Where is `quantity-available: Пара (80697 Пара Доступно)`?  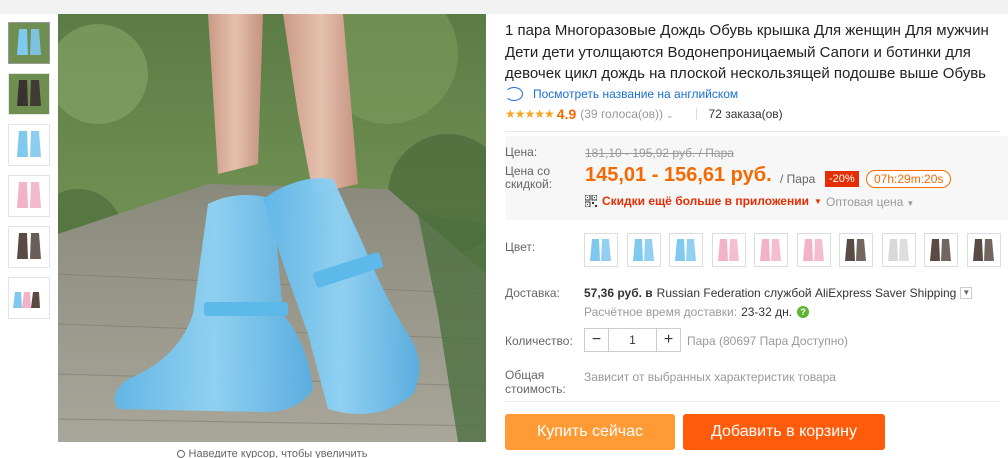 quantity-available: Пара (80697 Пара Доступно) is located at coordinates (768, 341).